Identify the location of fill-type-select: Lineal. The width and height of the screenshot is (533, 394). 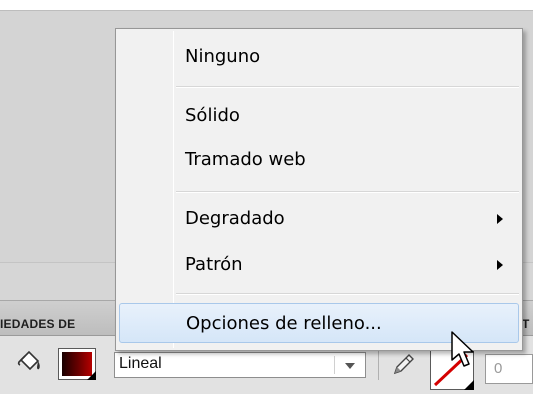
(240, 365).